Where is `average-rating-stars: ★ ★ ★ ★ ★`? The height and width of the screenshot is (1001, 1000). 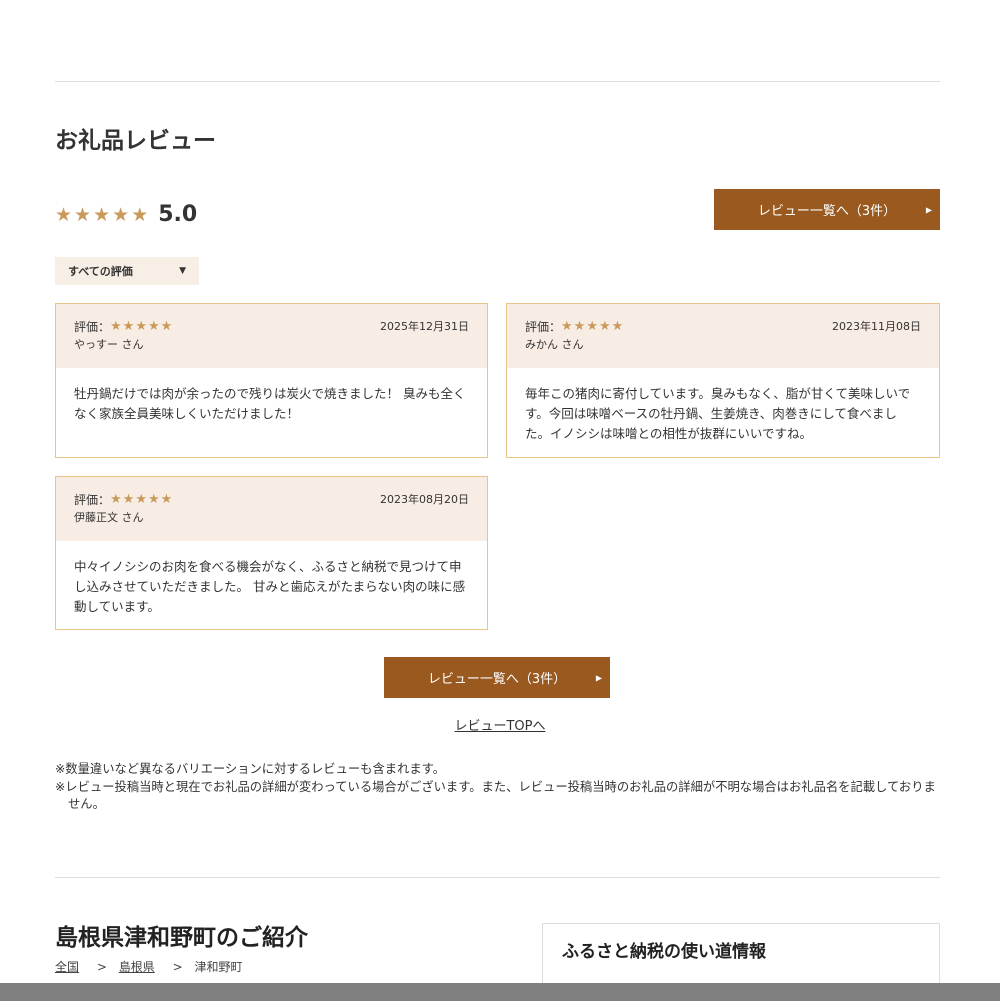 average-rating-stars: ★ ★ ★ ★ ★ is located at coordinates (102, 215).